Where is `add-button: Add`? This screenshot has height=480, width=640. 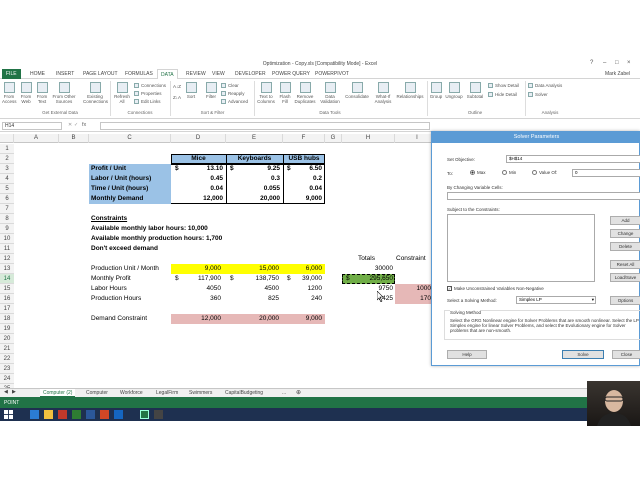
add-button: Add is located at coordinates (625, 220).